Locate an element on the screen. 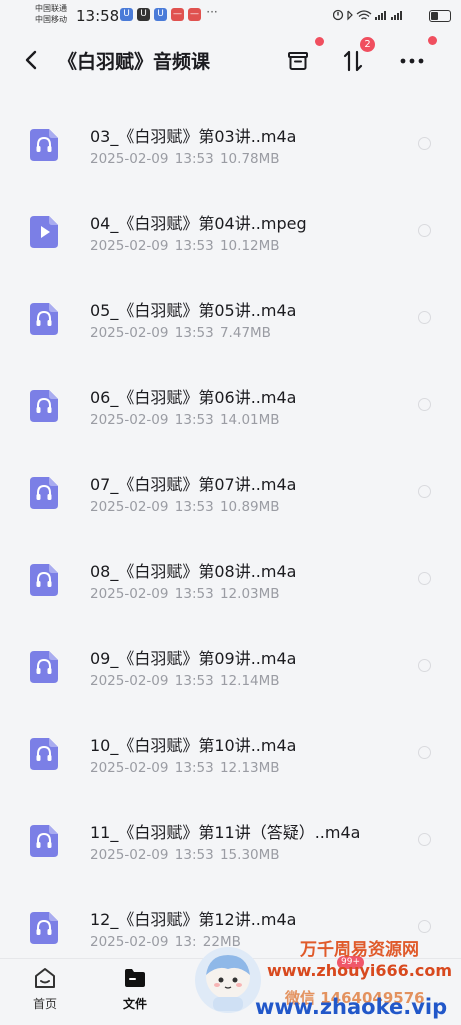 This screenshot has height=1025, width=461. system-status-icons is located at coordinates (377, 16).